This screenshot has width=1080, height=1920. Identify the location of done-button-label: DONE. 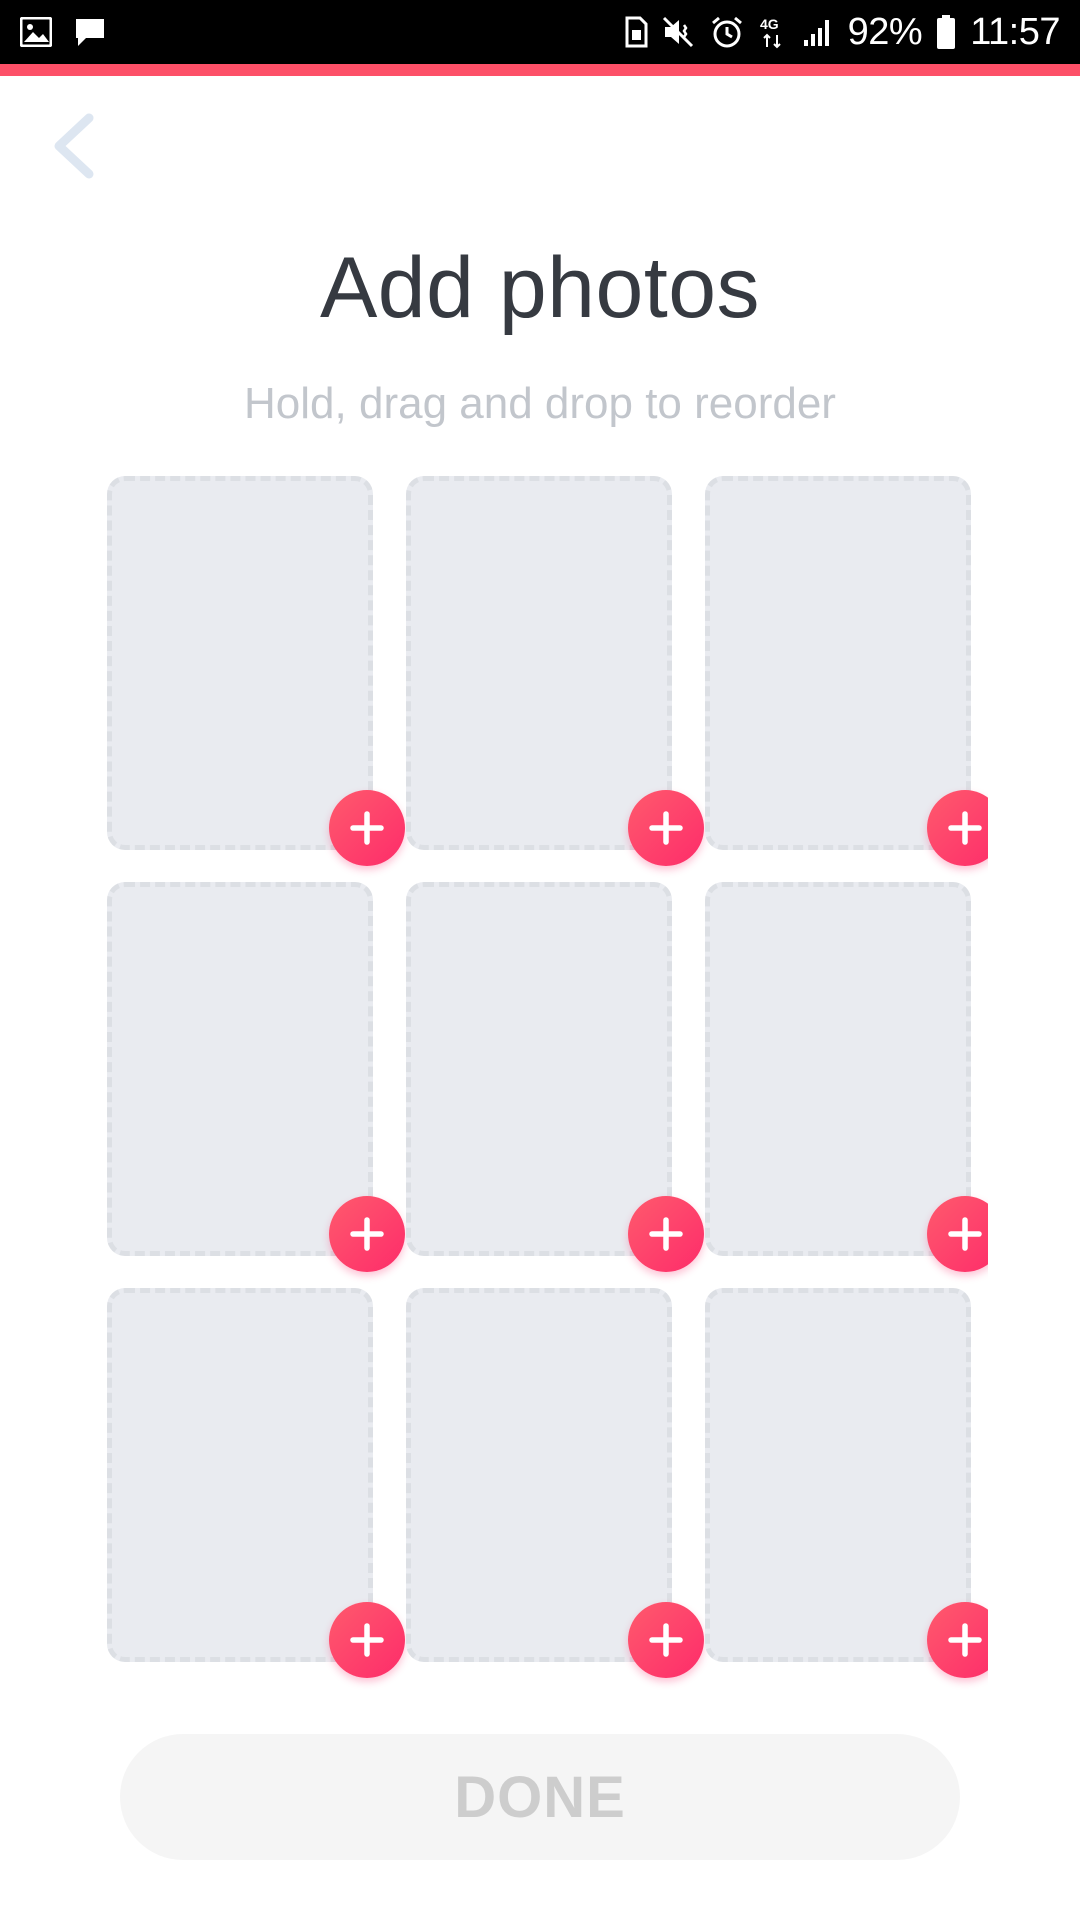
(540, 1797).